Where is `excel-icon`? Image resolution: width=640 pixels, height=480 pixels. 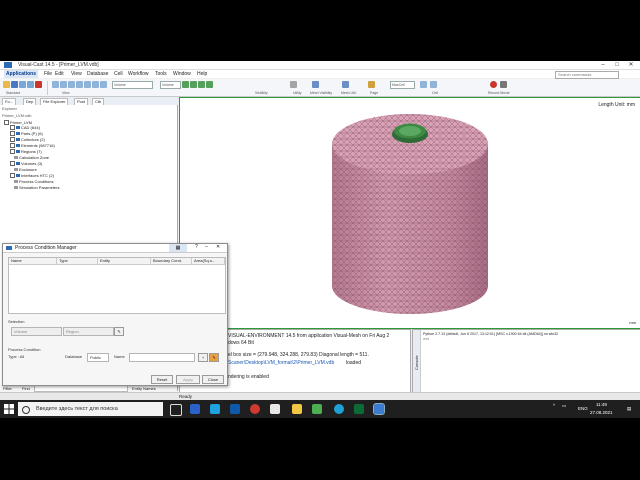 excel-icon is located at coordinates (359, 409).